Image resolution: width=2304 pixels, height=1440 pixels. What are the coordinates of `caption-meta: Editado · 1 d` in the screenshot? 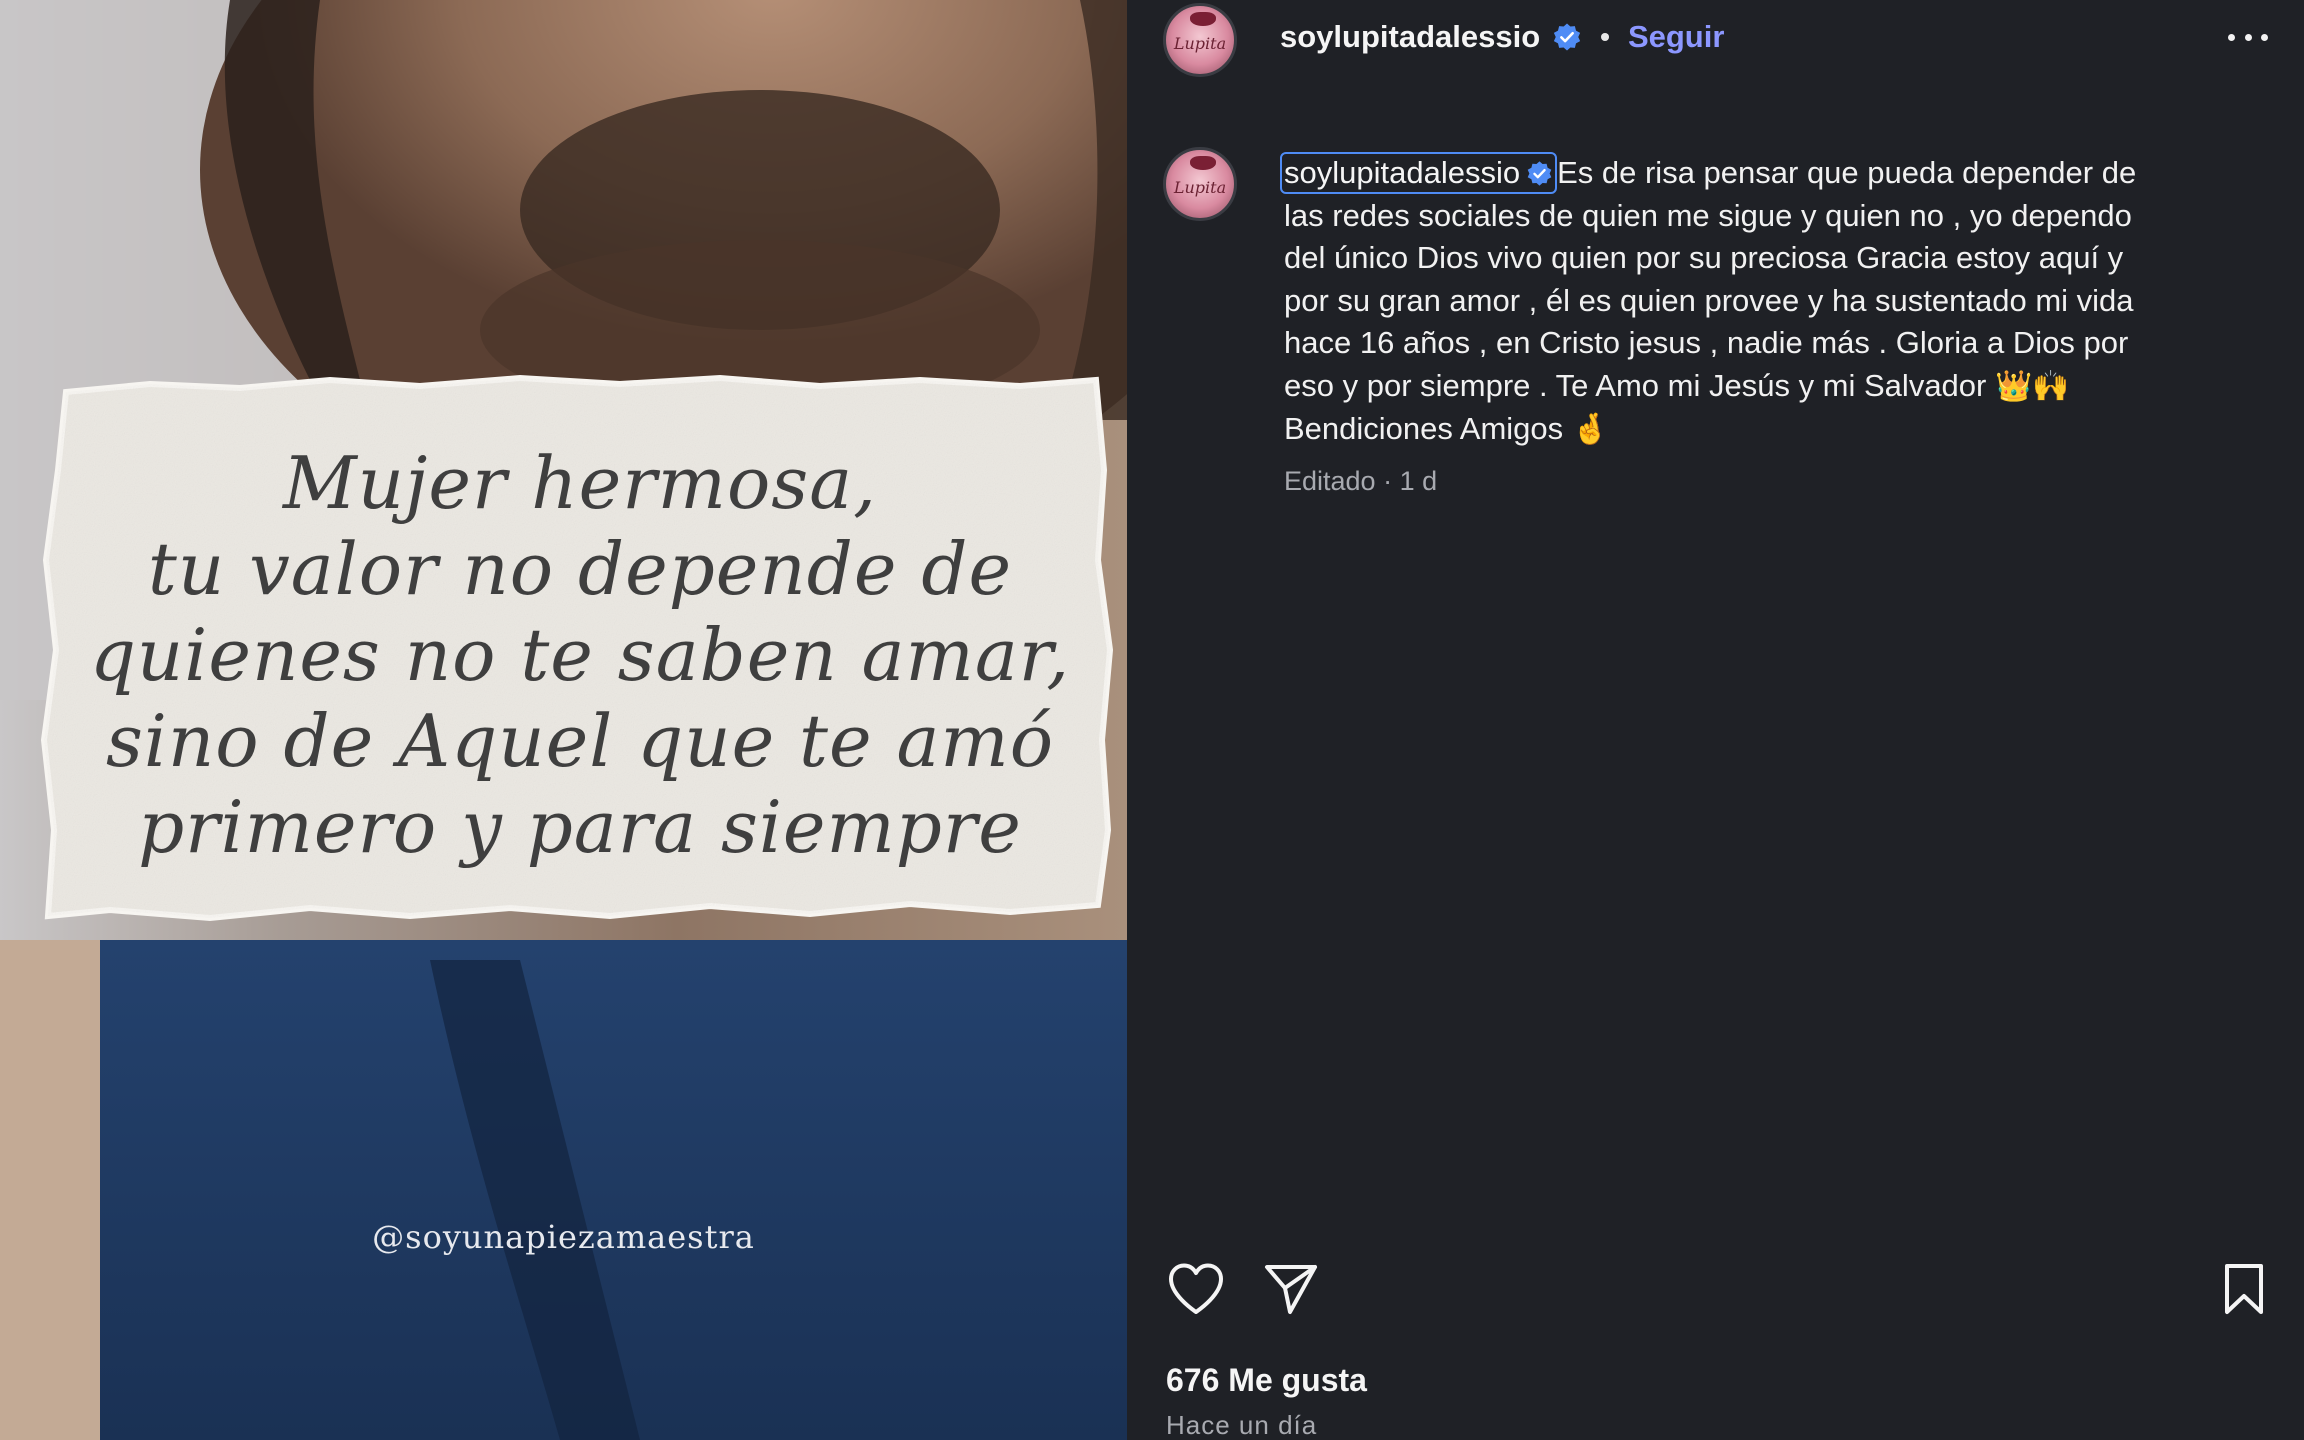 It's located at (1361, 481).